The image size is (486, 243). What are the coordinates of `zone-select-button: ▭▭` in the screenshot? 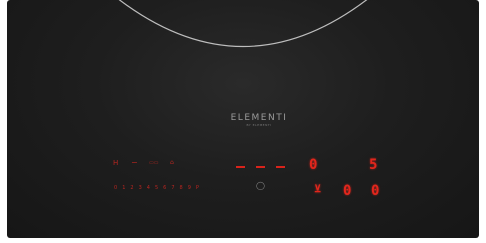 It's located at (153, 163).